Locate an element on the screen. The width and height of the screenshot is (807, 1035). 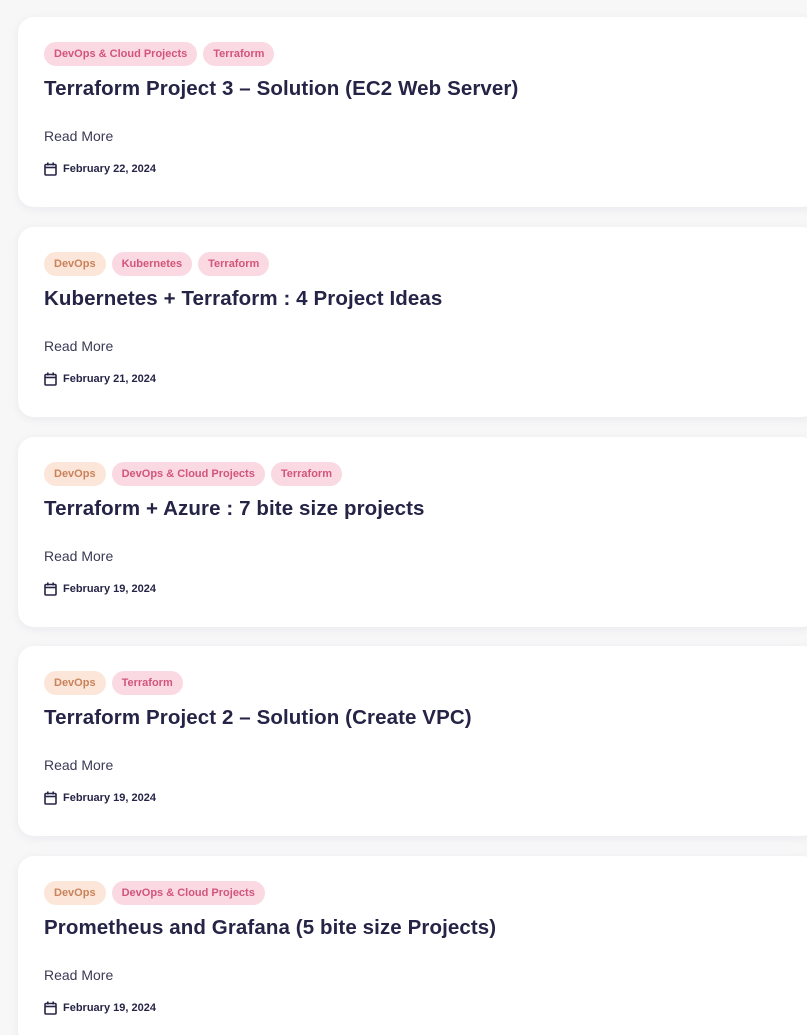
post-tags: DevOps & Cloud Projects Terraform is located at coordinates (159, 54).